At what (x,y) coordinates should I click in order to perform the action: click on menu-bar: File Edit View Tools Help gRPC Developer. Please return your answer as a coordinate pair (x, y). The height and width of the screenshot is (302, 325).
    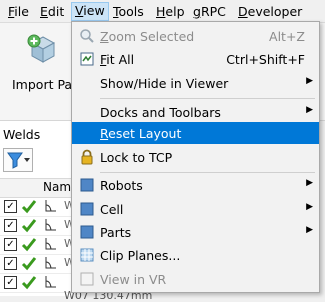
    Looking at the image, I should click on (162, 11).